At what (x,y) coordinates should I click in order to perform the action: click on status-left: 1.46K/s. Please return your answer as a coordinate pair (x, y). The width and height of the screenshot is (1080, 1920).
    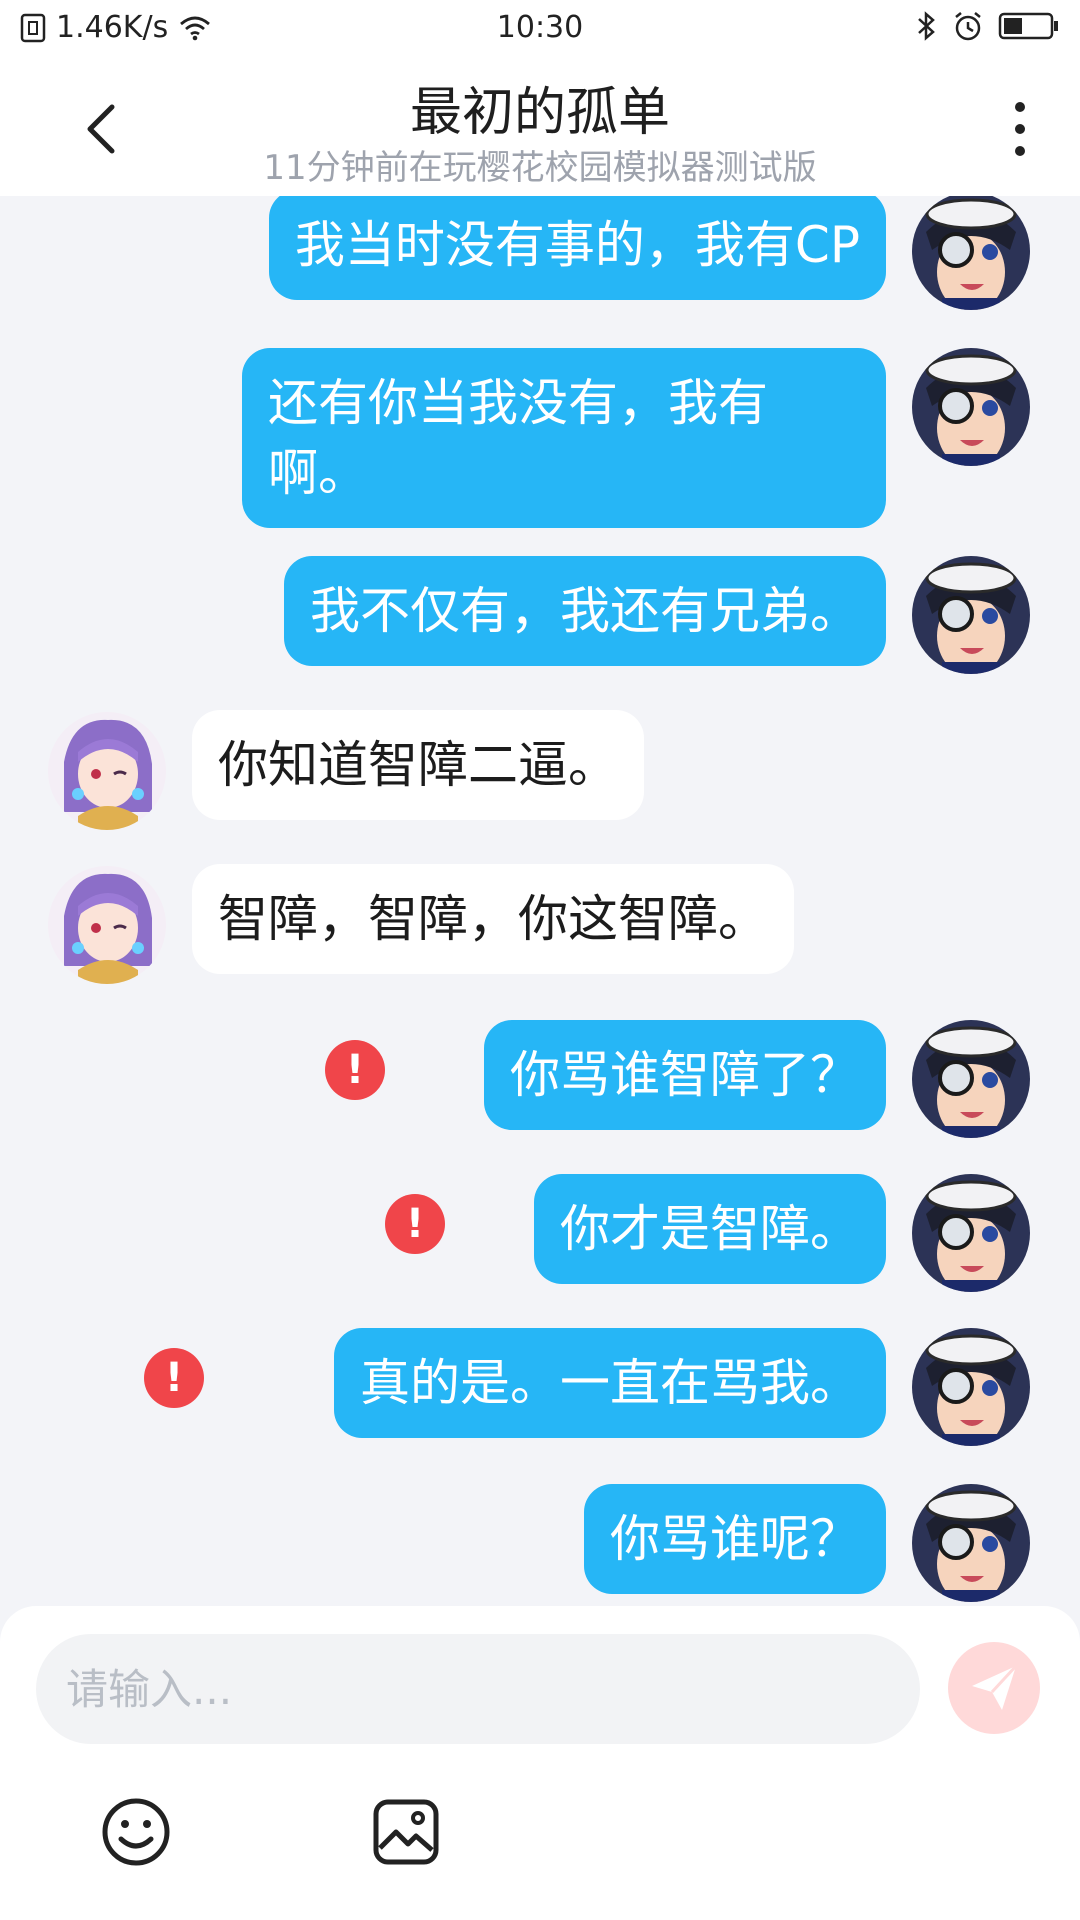
    Looking at the image, I should click on (116, 27).